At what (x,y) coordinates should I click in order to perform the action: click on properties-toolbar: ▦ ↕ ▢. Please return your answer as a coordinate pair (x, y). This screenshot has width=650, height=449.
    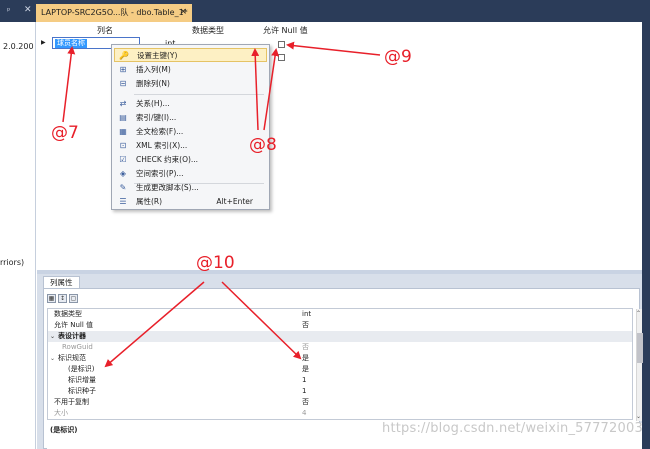
    Looking at the image, I should click on (63, 298).